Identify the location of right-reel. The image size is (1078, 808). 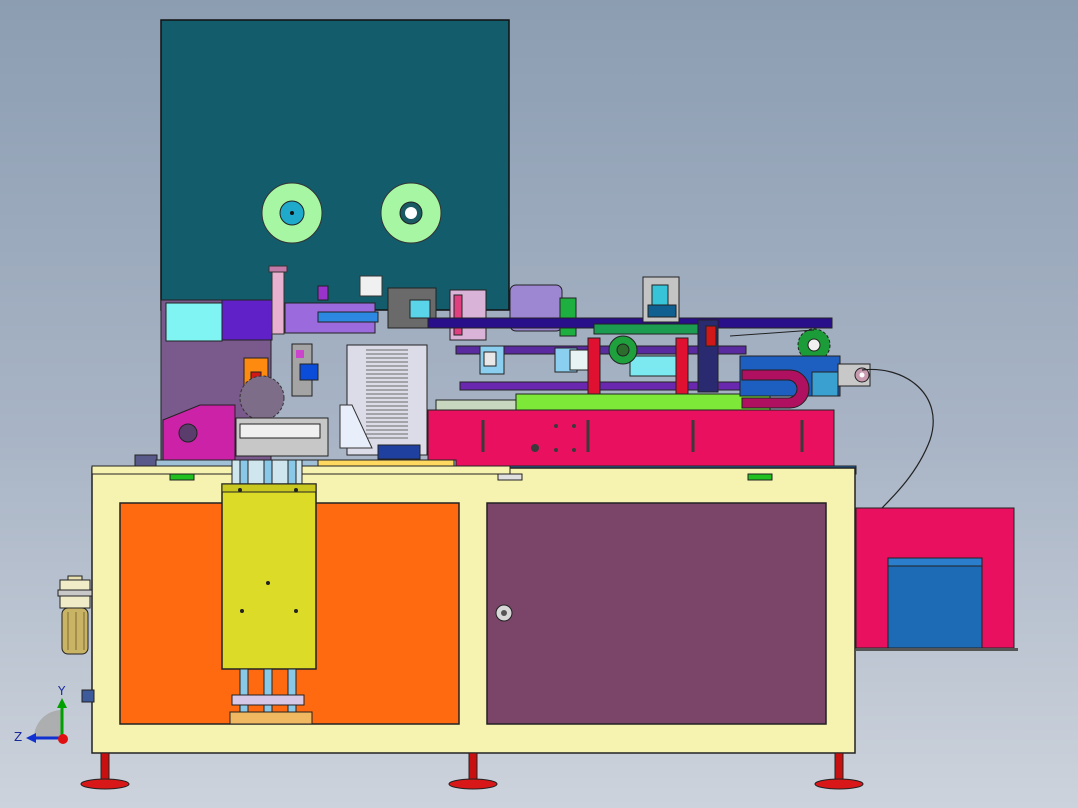
(411, 213).